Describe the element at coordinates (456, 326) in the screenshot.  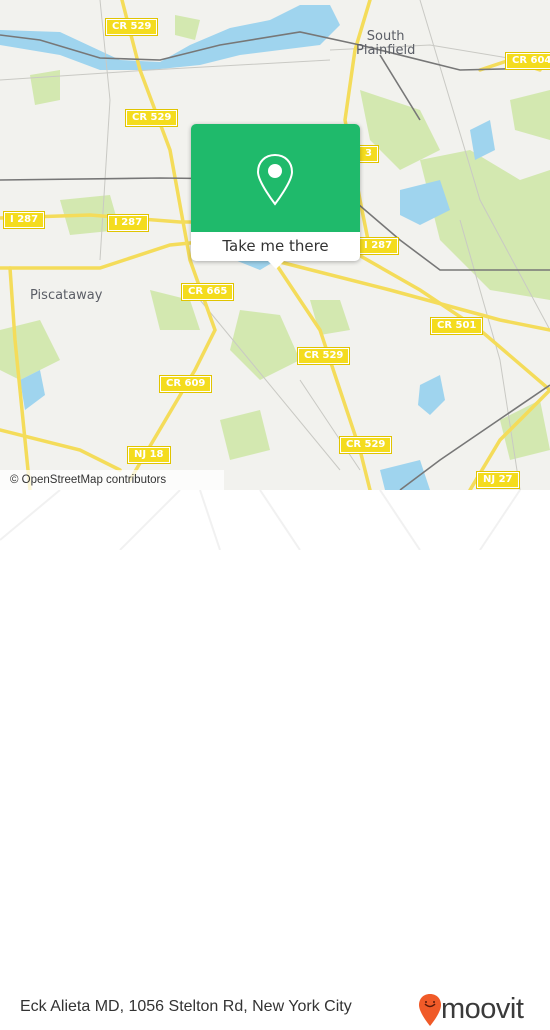
I see `road-shield: CR 501` at that location.